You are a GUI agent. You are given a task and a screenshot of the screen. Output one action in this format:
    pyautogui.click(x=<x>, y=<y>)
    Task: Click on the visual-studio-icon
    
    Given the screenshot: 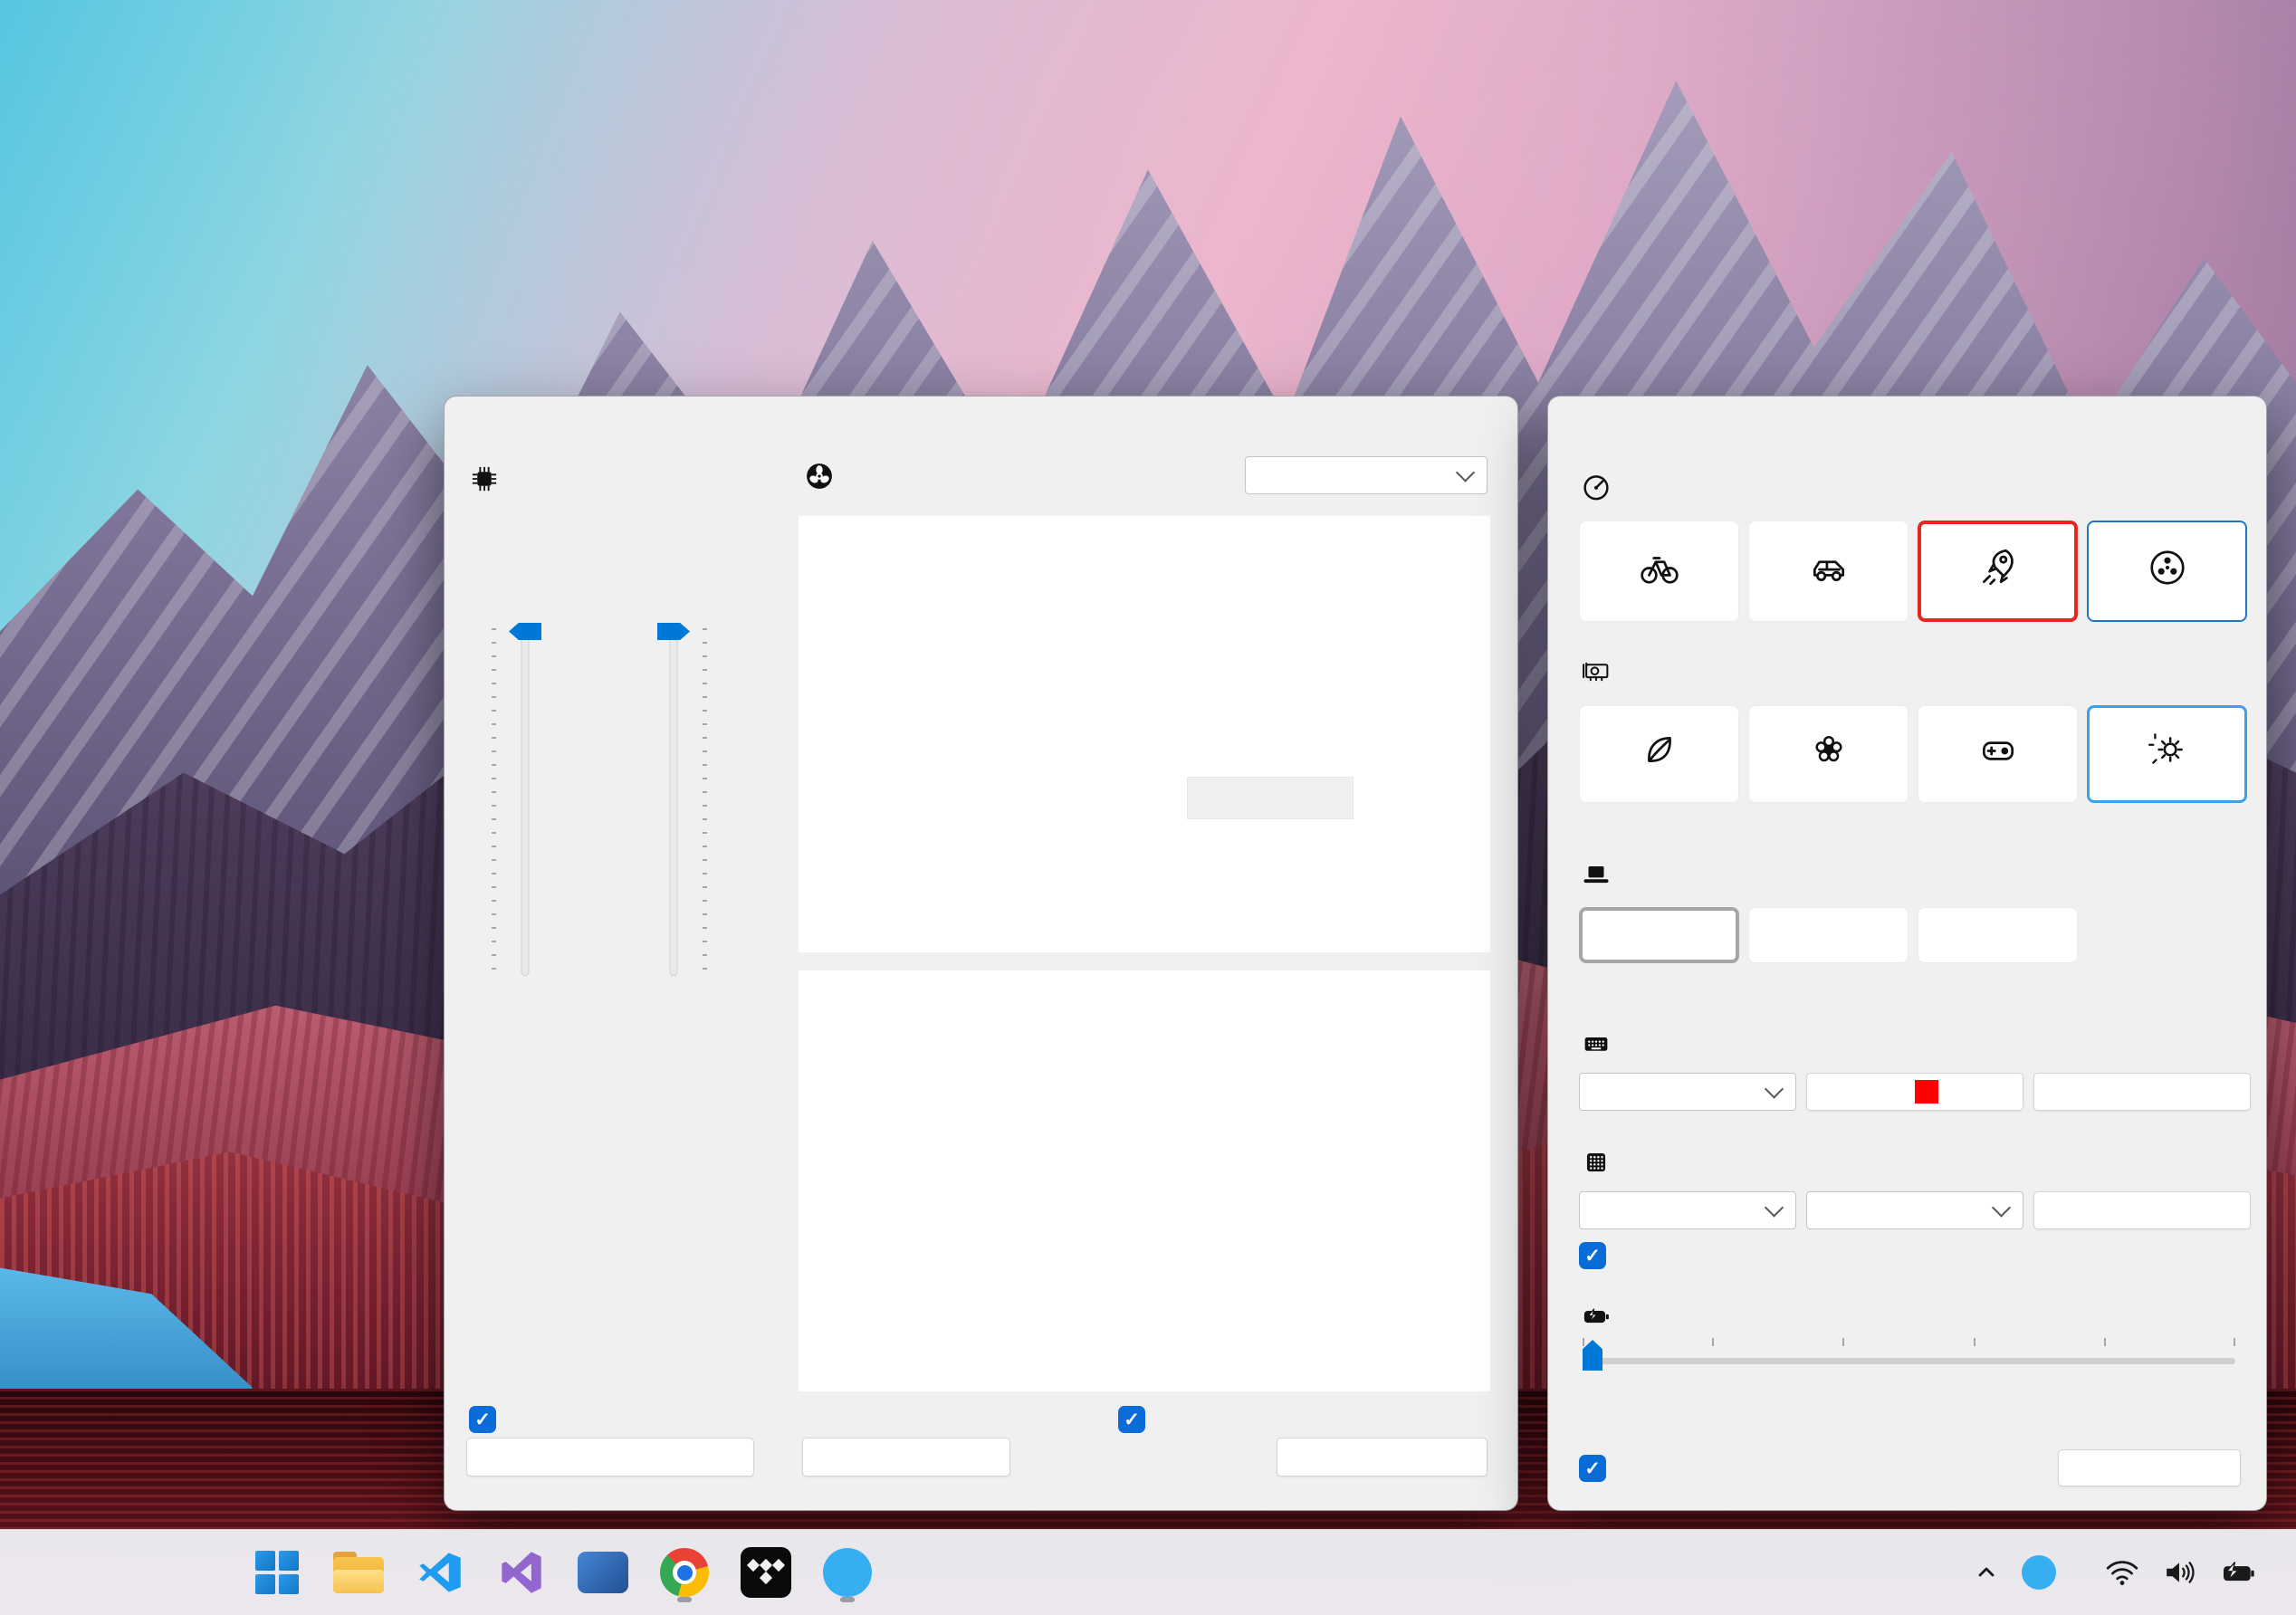 What is the action you would take?
    pyautogui.click(x=521, y=1572)
    